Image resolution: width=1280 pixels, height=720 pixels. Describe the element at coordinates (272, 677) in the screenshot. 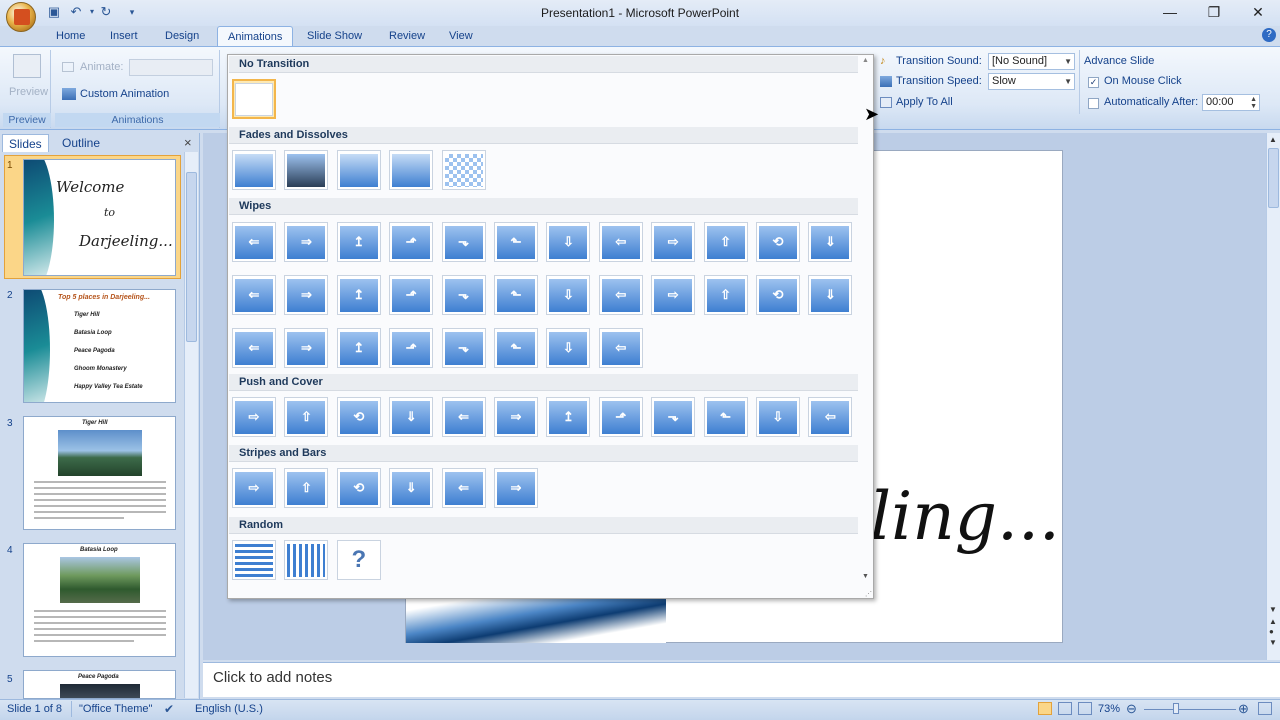

I see `notes-placeholder: Click to add notes` at that location.